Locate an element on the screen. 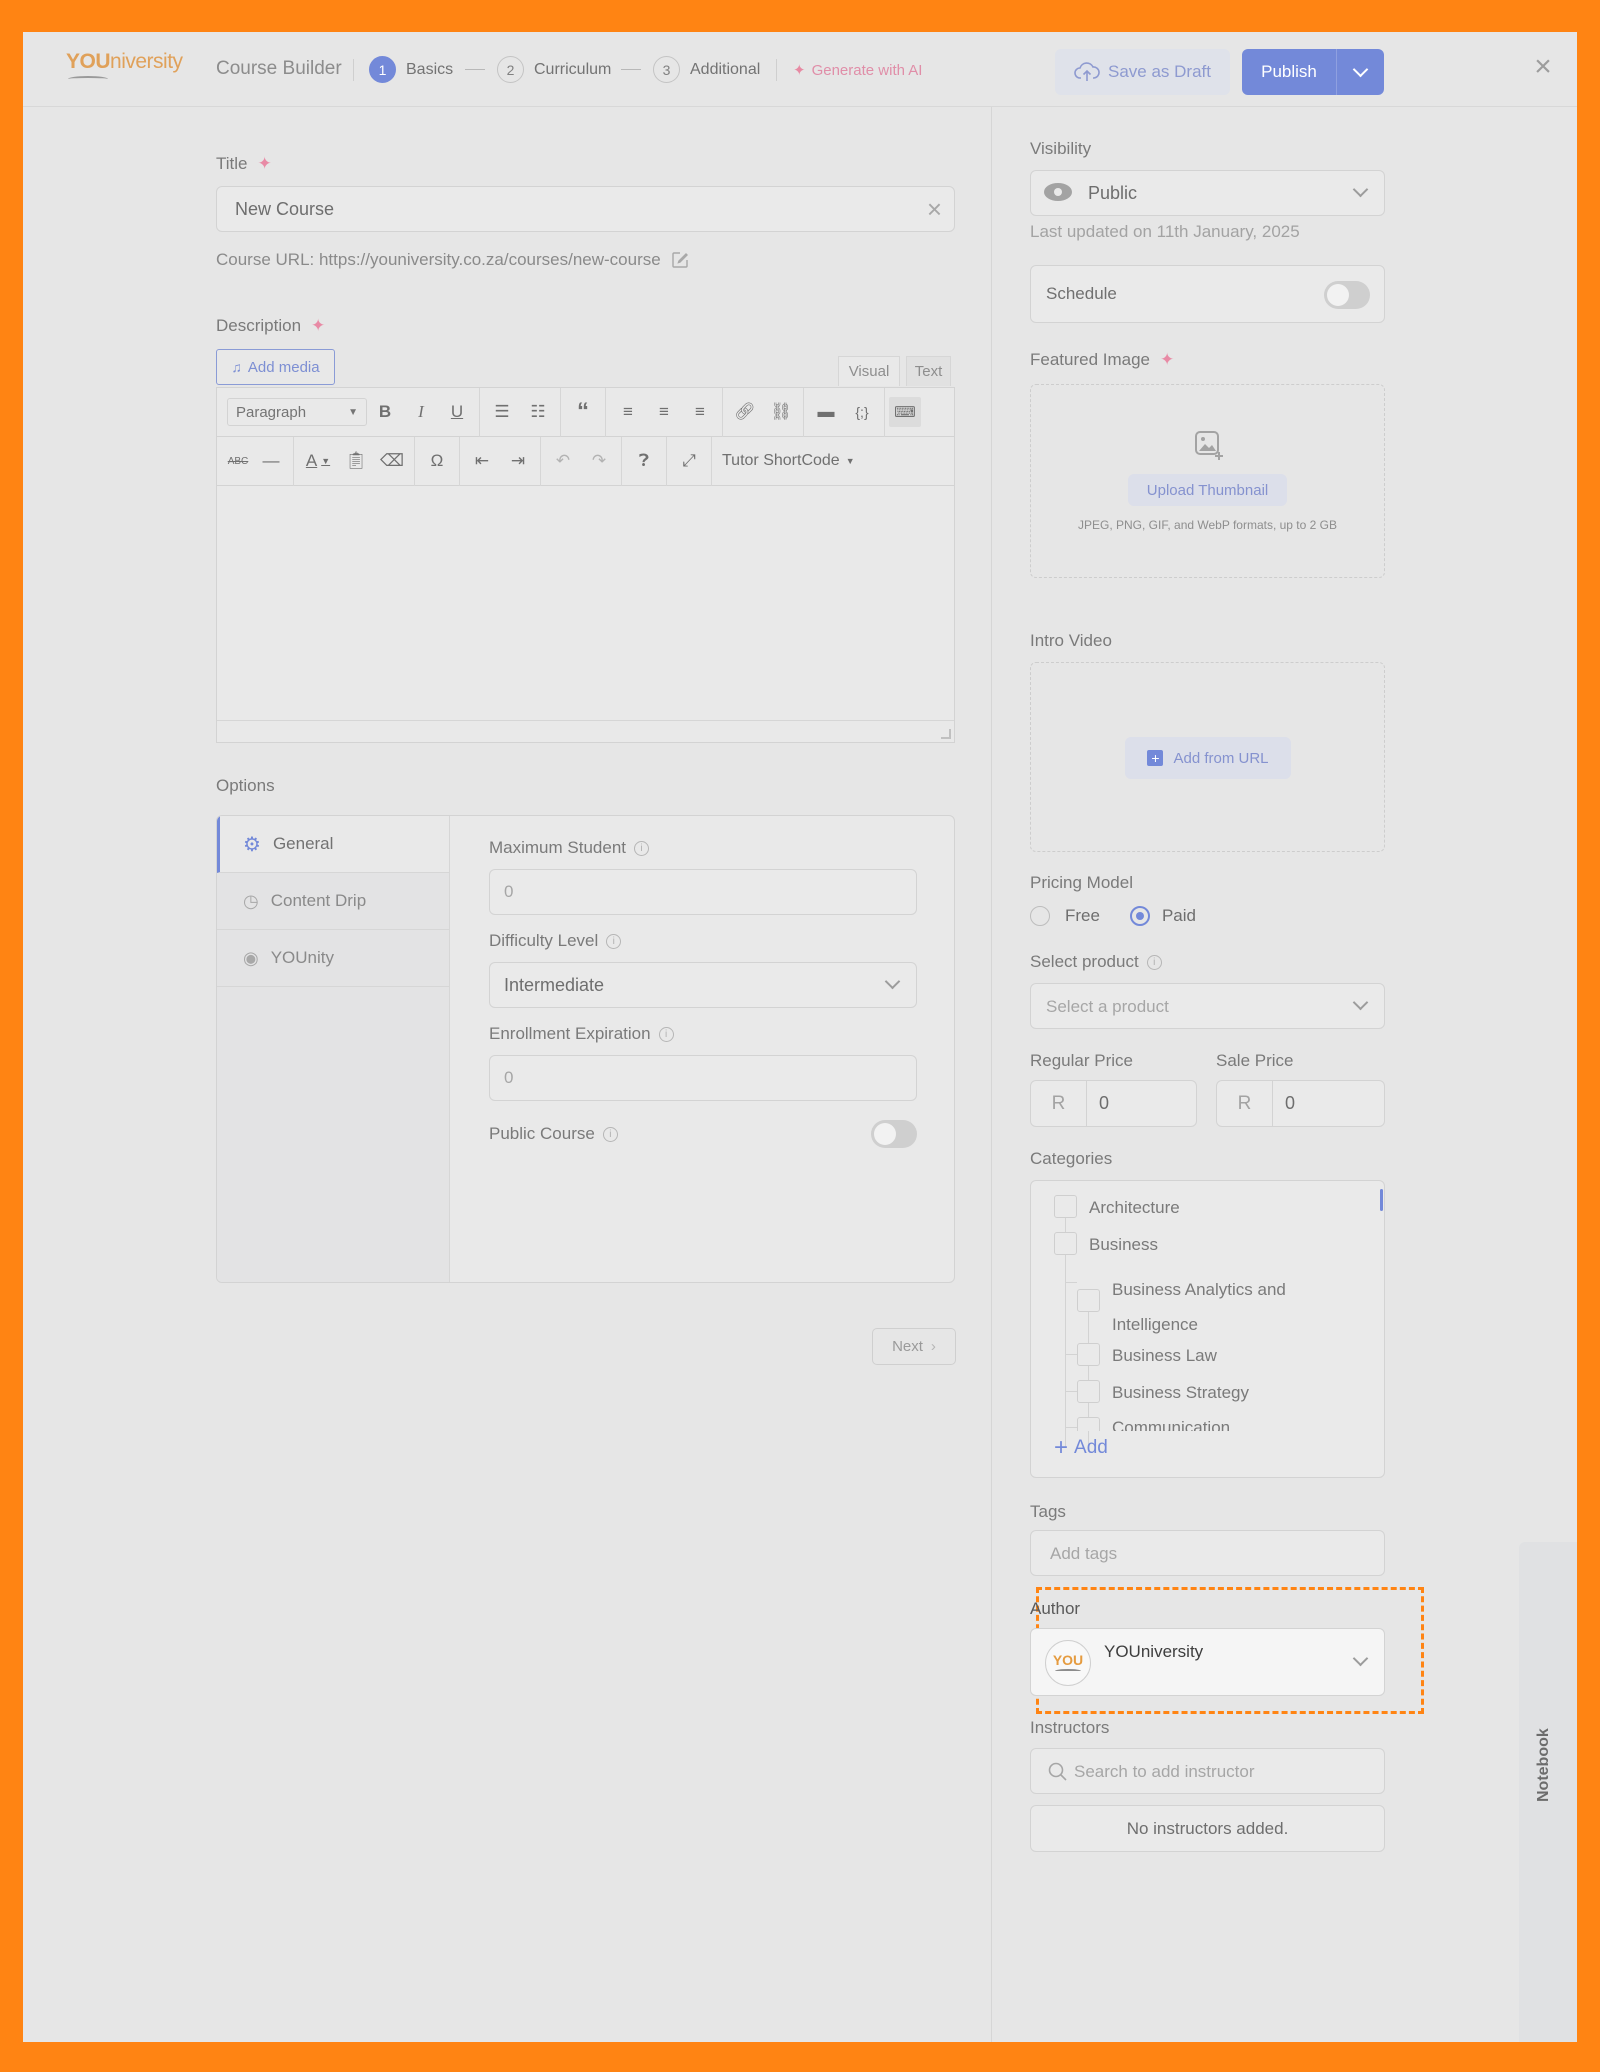  link-icon: 🔗︎ is located at coordinates (745, 412).